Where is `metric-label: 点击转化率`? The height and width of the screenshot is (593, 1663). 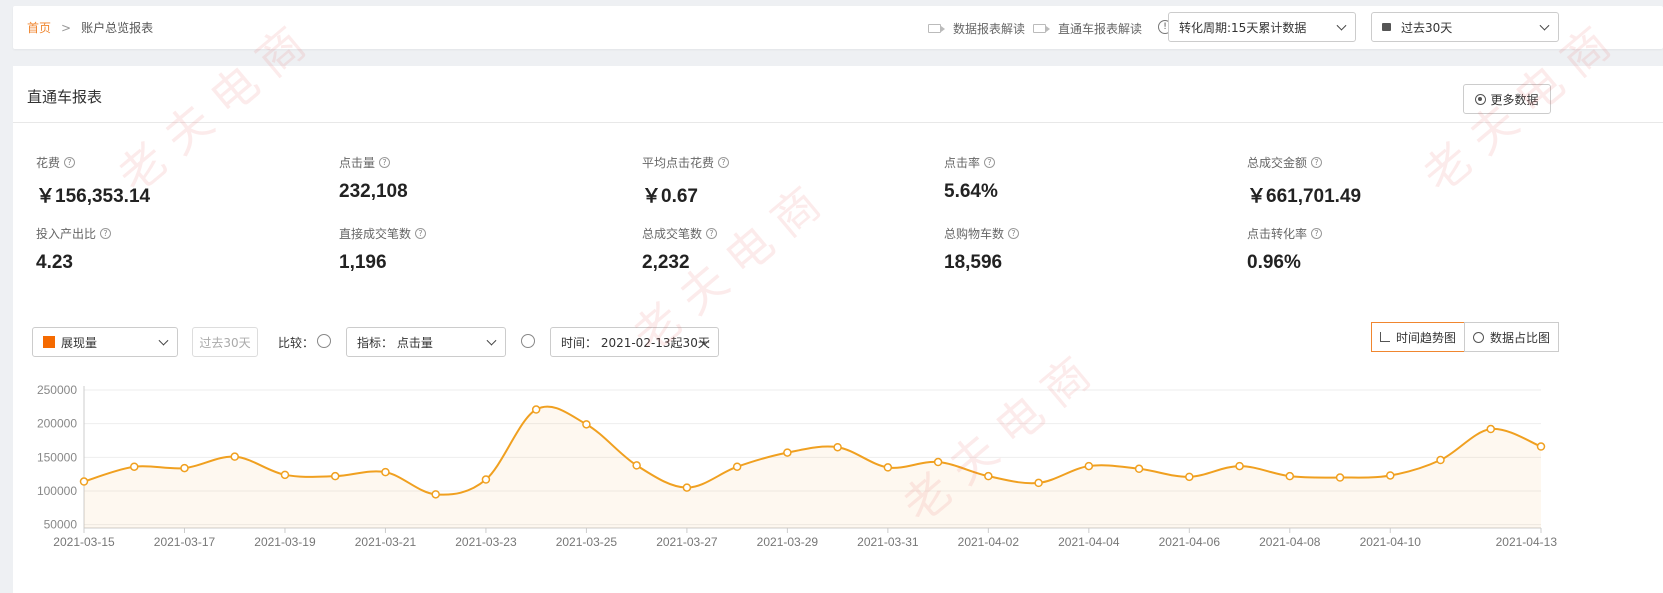 metric-label: 点击转化率 is located at coordinates (1277, 234).